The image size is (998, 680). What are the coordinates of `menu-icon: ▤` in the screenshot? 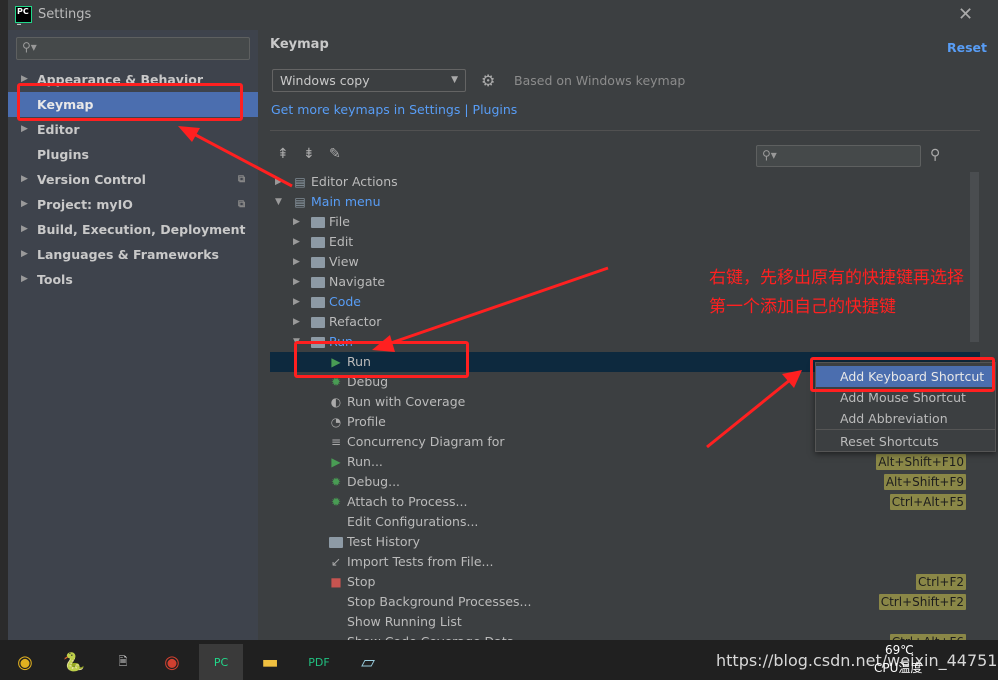 It's located at (300, 202).